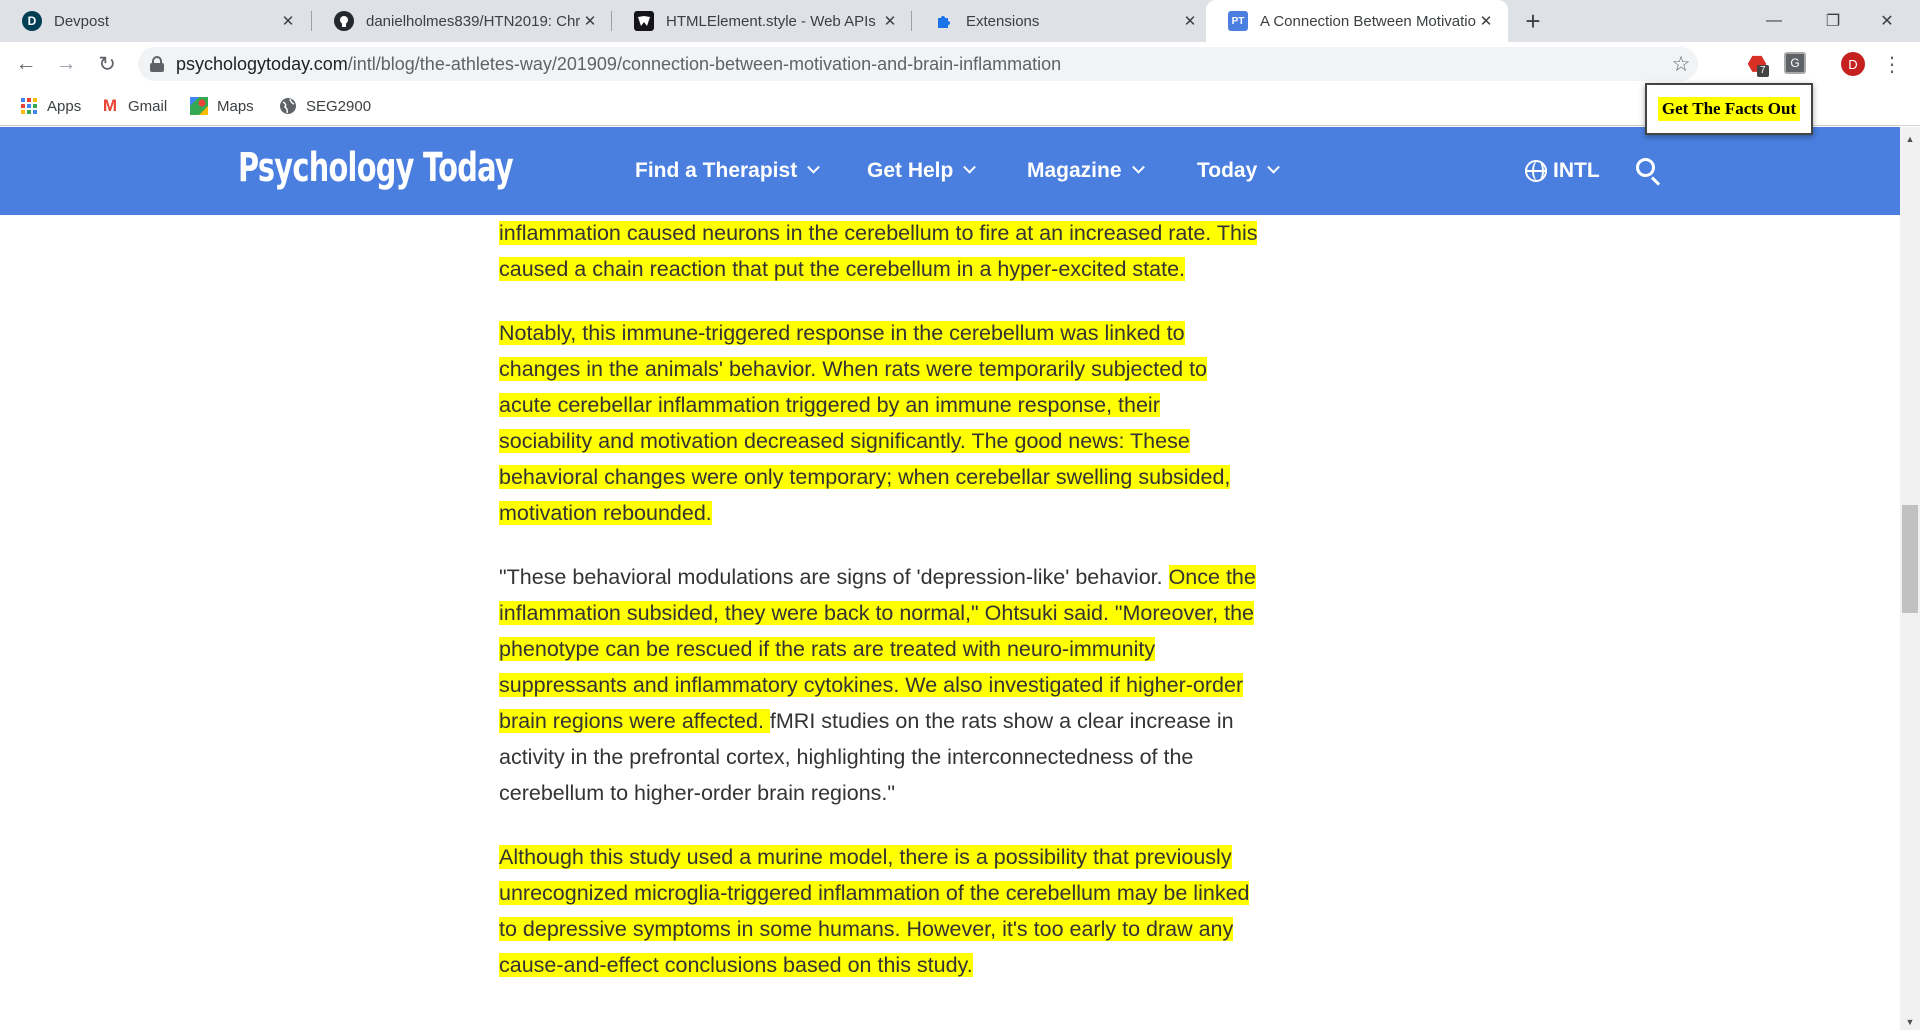 This screenshot has height=1030, width=1920. I want to click on bookmark-apps: Apps, so click(50, 106).